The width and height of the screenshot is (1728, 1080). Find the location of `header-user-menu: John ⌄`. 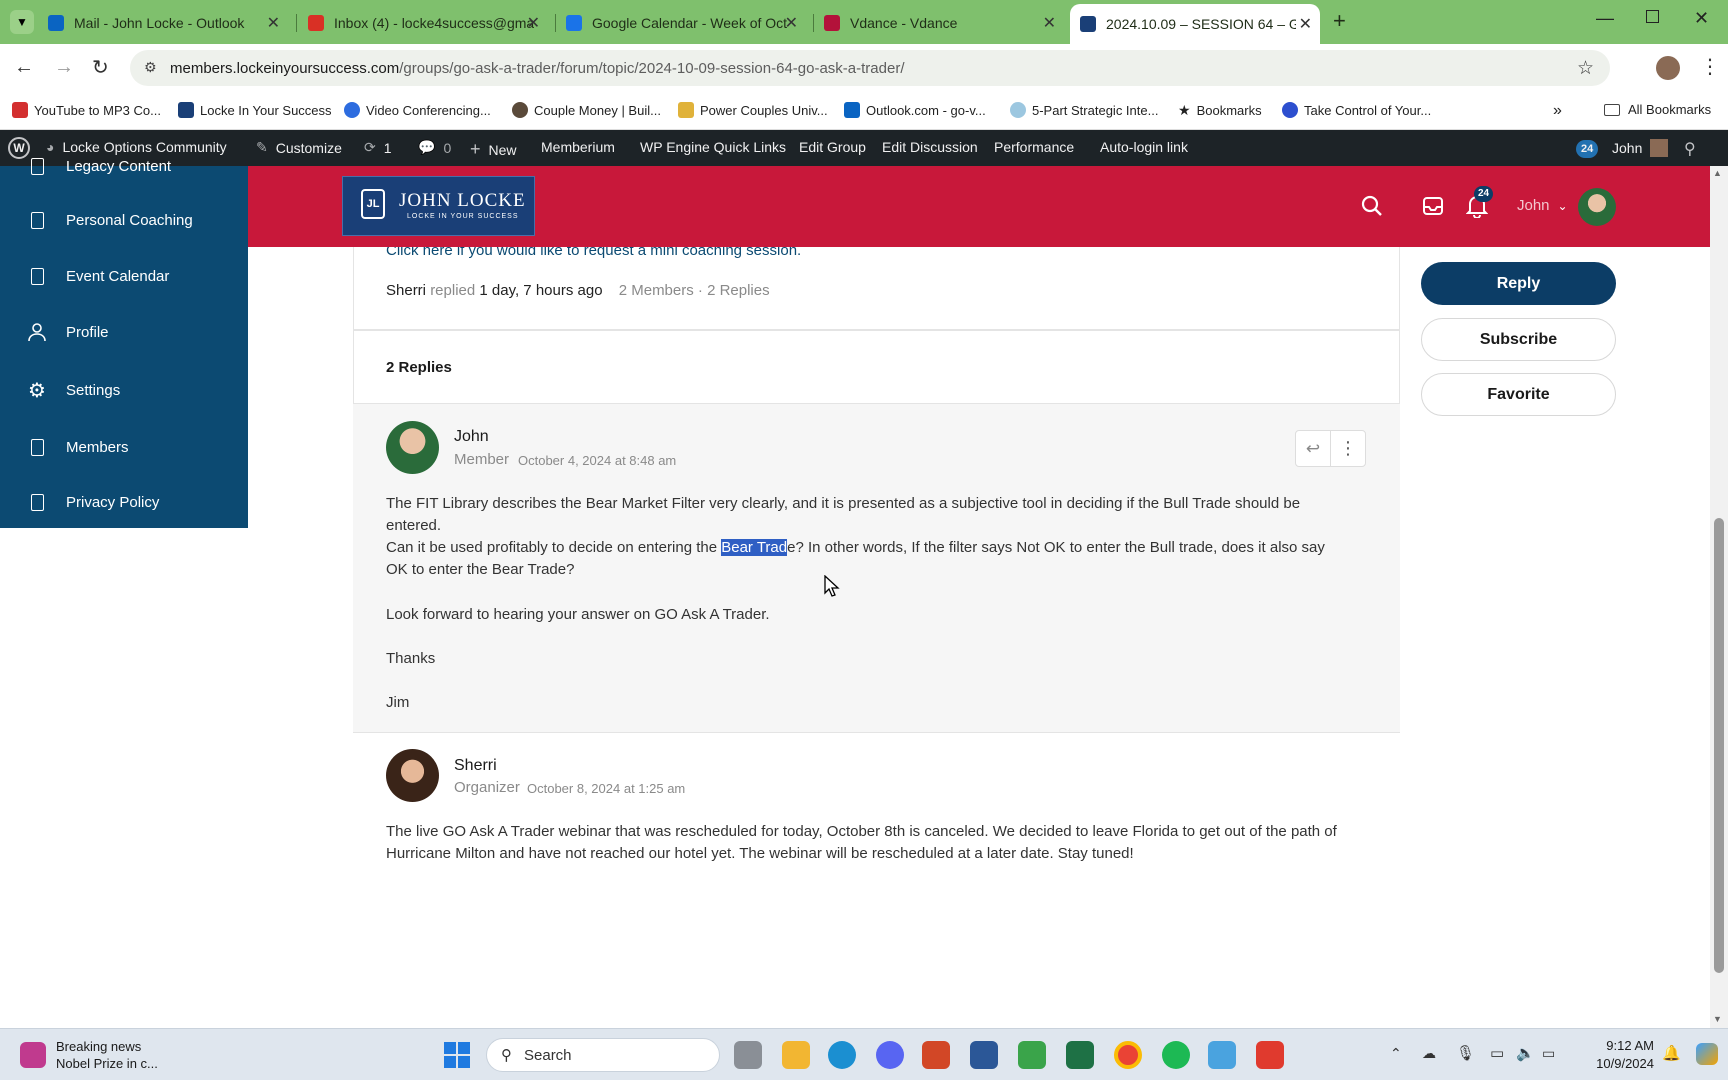

header-user-menu: John ⌄ is located at coordinates (1542, 205).